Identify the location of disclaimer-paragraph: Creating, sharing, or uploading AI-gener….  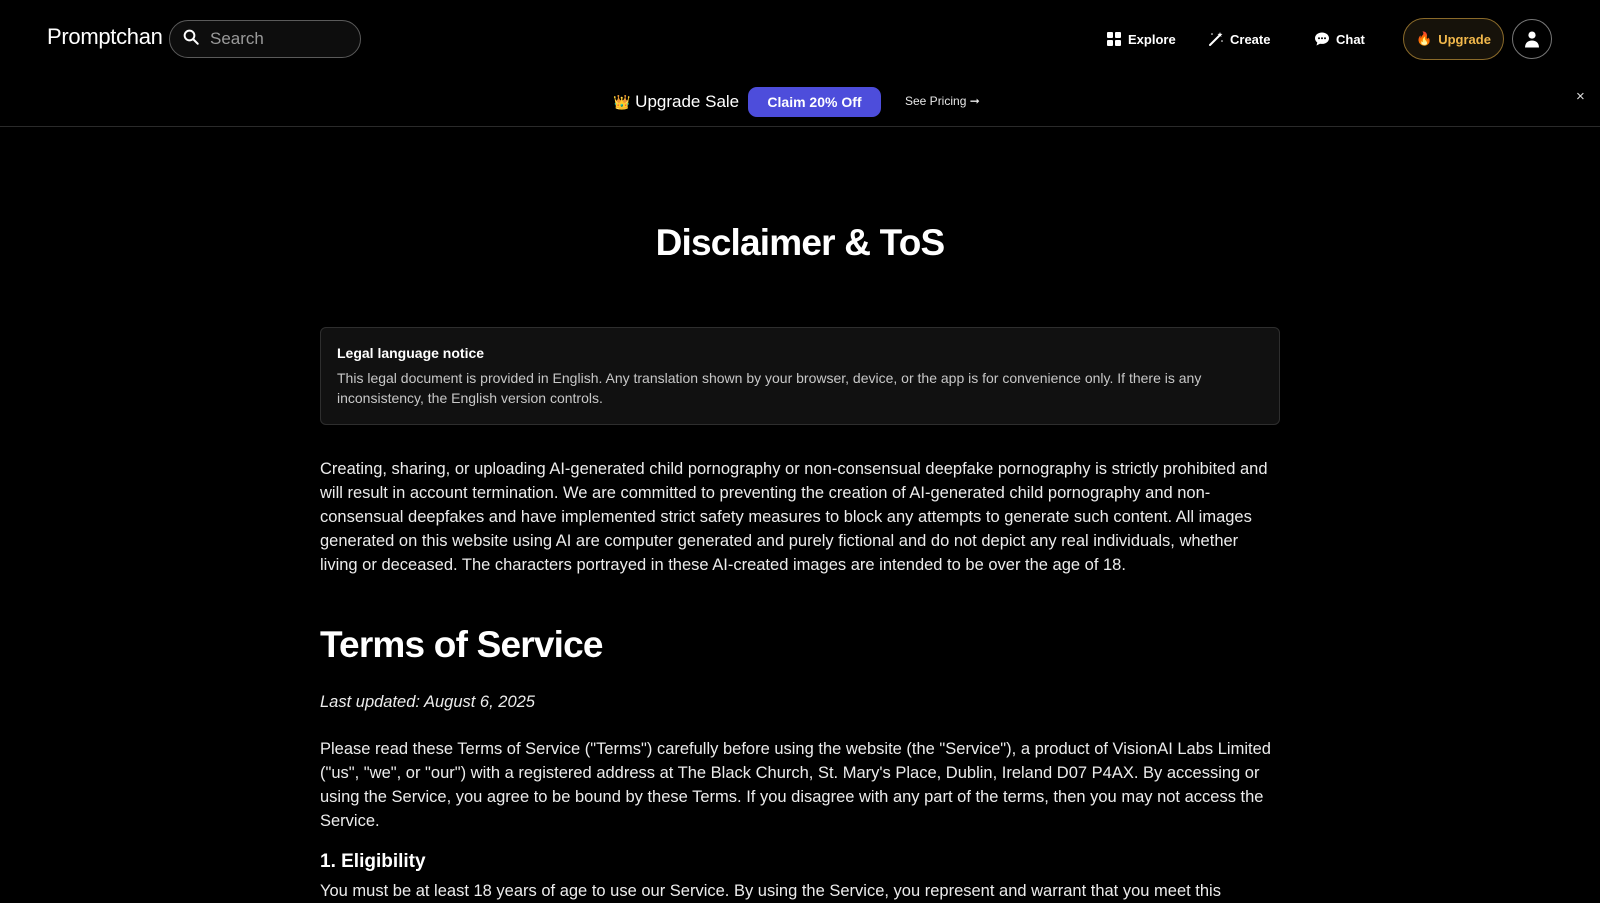
(794, 517).